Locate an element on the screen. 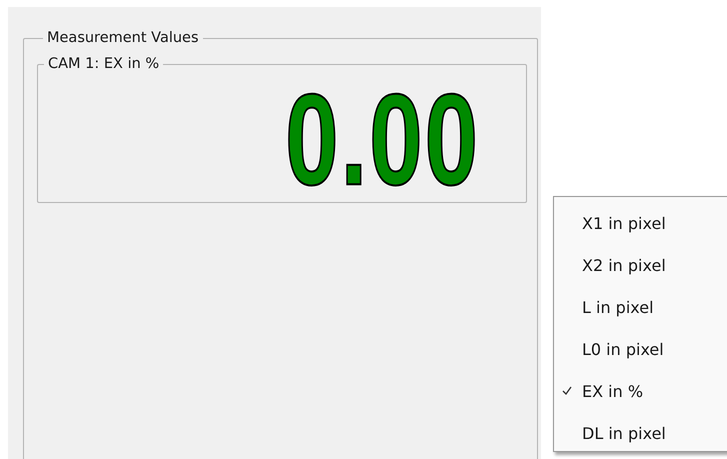  menu-item-label: EX in % is located at coordinates (613, 391).